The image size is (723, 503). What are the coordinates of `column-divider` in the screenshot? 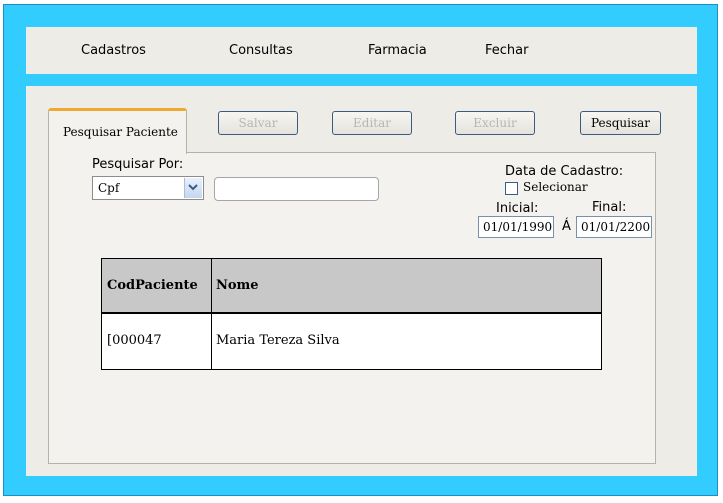 It's located at (211, 314).